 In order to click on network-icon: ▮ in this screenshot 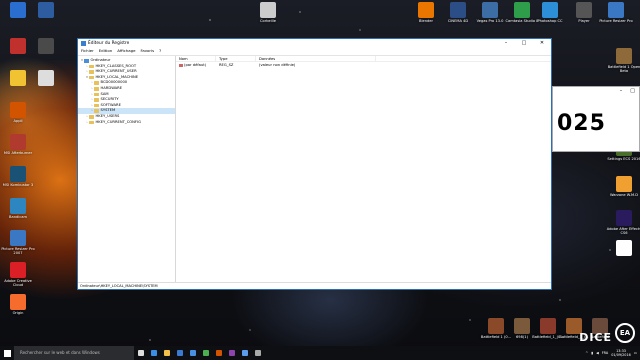, I will do `click(592, 353)`.